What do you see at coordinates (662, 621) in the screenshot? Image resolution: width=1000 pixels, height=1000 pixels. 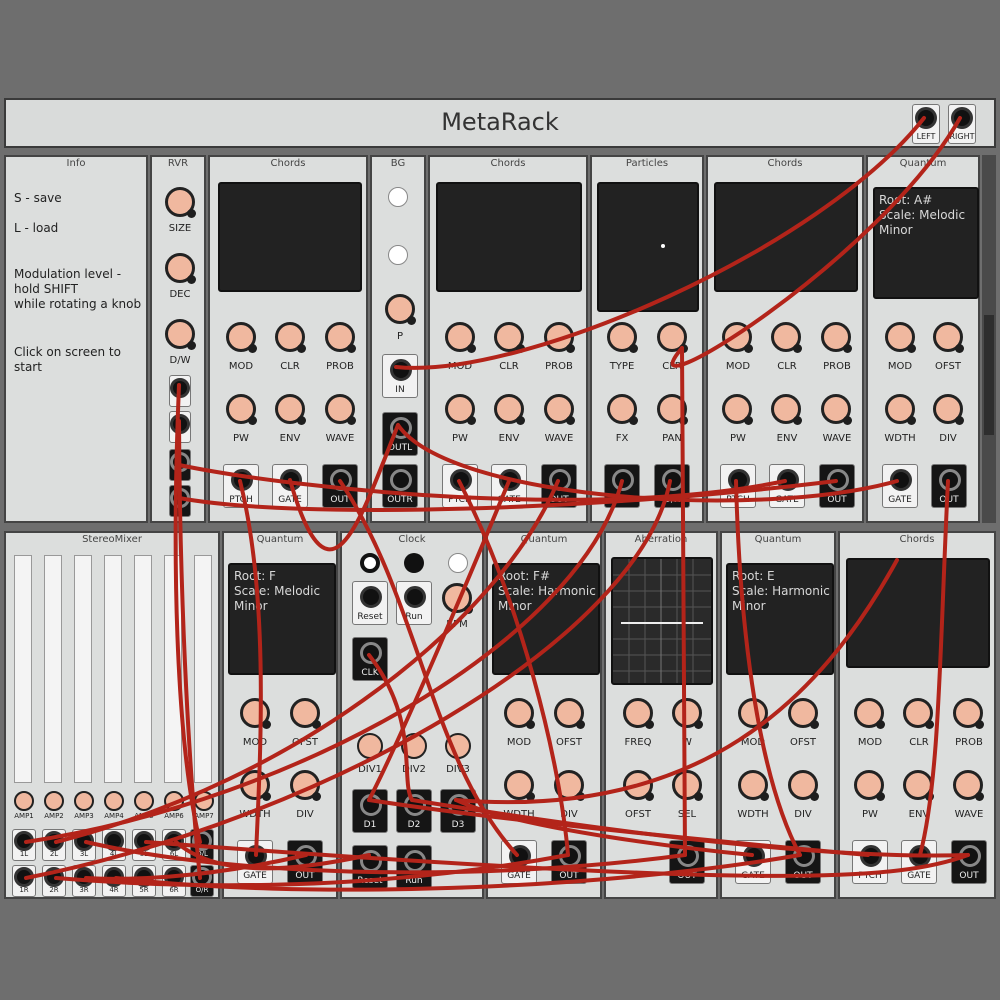 I see `aberration-scope` at bounding box center [662, 621].